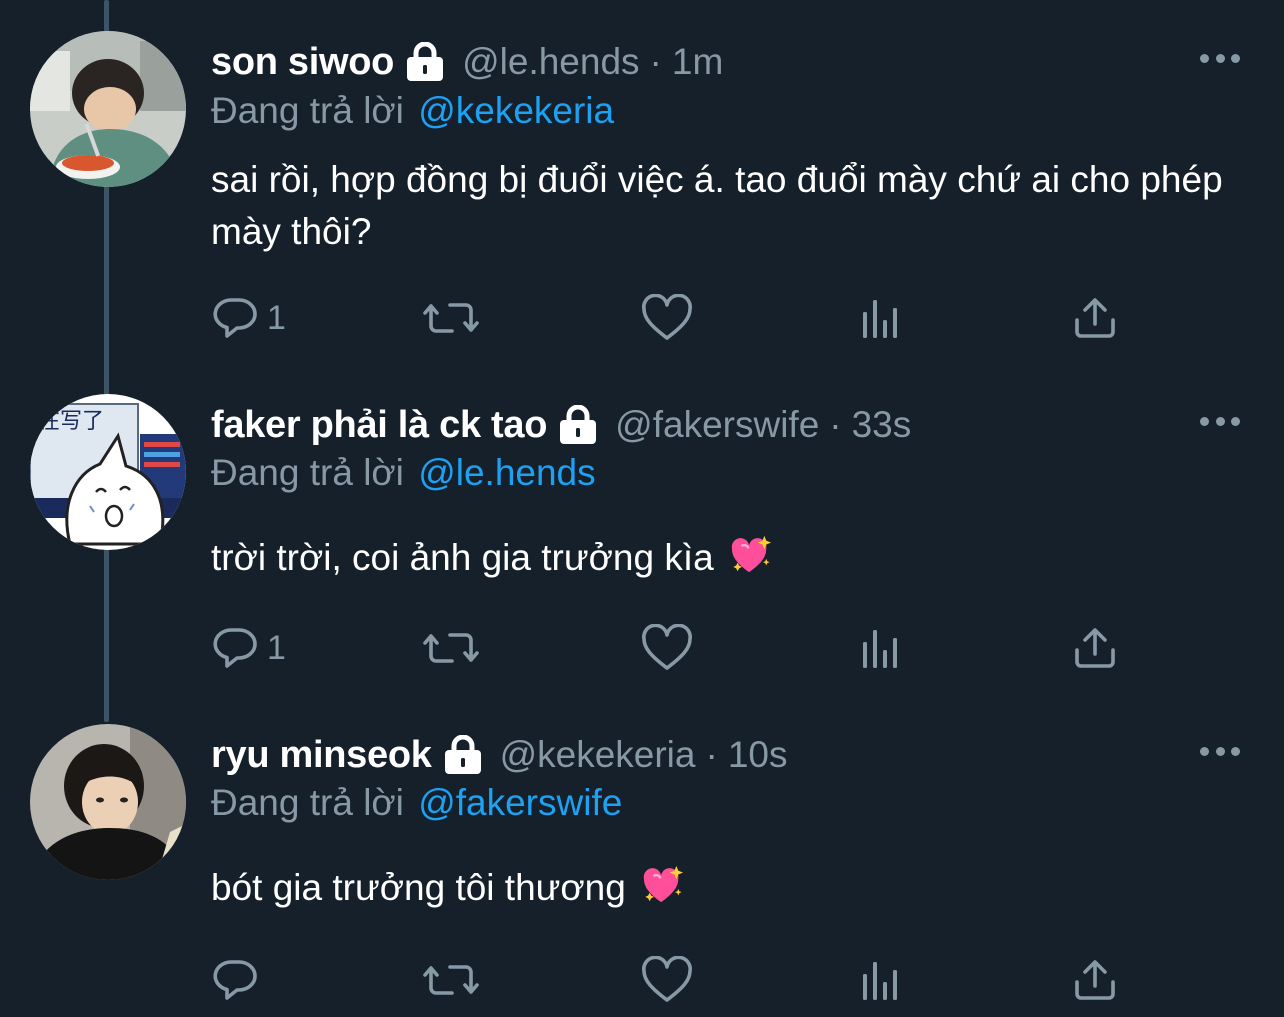  What do you see at coordinates (516, 110) in the screenshot?
I see `mention-link: @kekekeria` at bounding box center [516, 110].